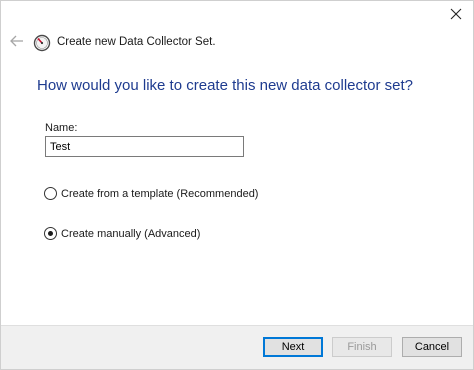 This screenshot has height=370, width=474. I want to click on back-arrow-icon, so click(17, 43).